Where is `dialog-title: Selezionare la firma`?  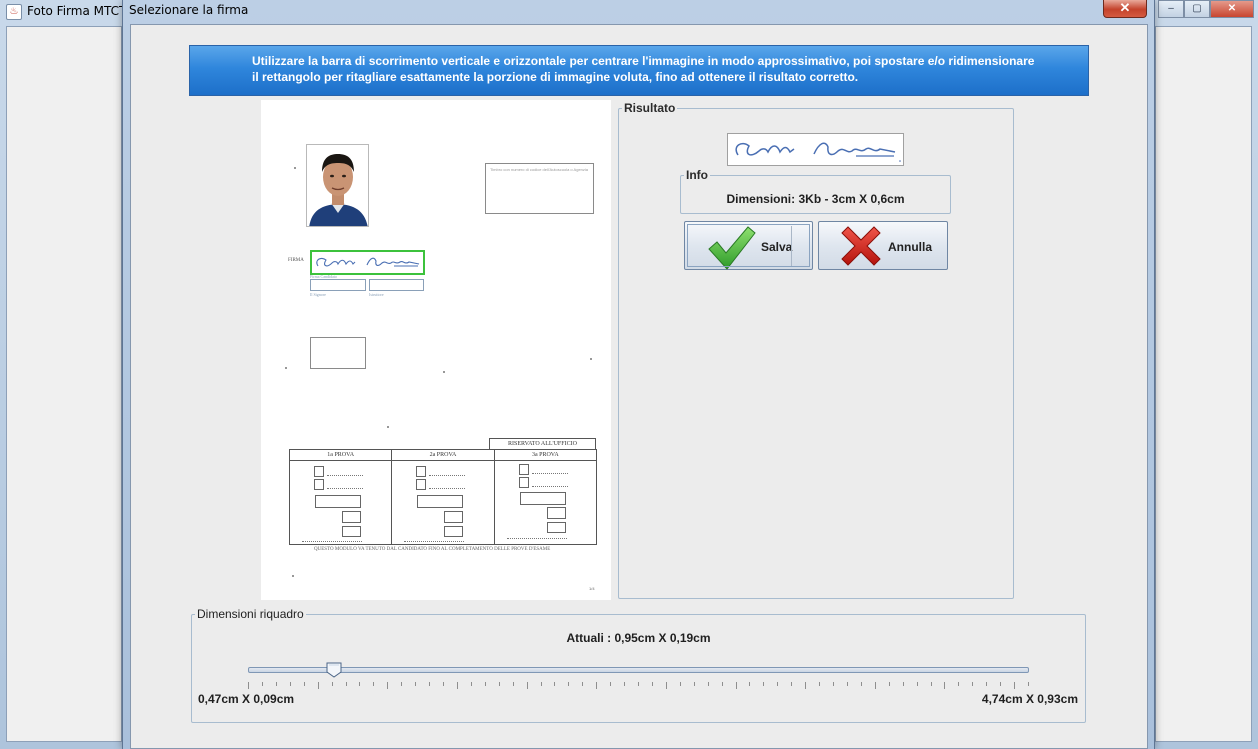
dialog-title: Selezionare la firma is located at coordinates (189, 10).